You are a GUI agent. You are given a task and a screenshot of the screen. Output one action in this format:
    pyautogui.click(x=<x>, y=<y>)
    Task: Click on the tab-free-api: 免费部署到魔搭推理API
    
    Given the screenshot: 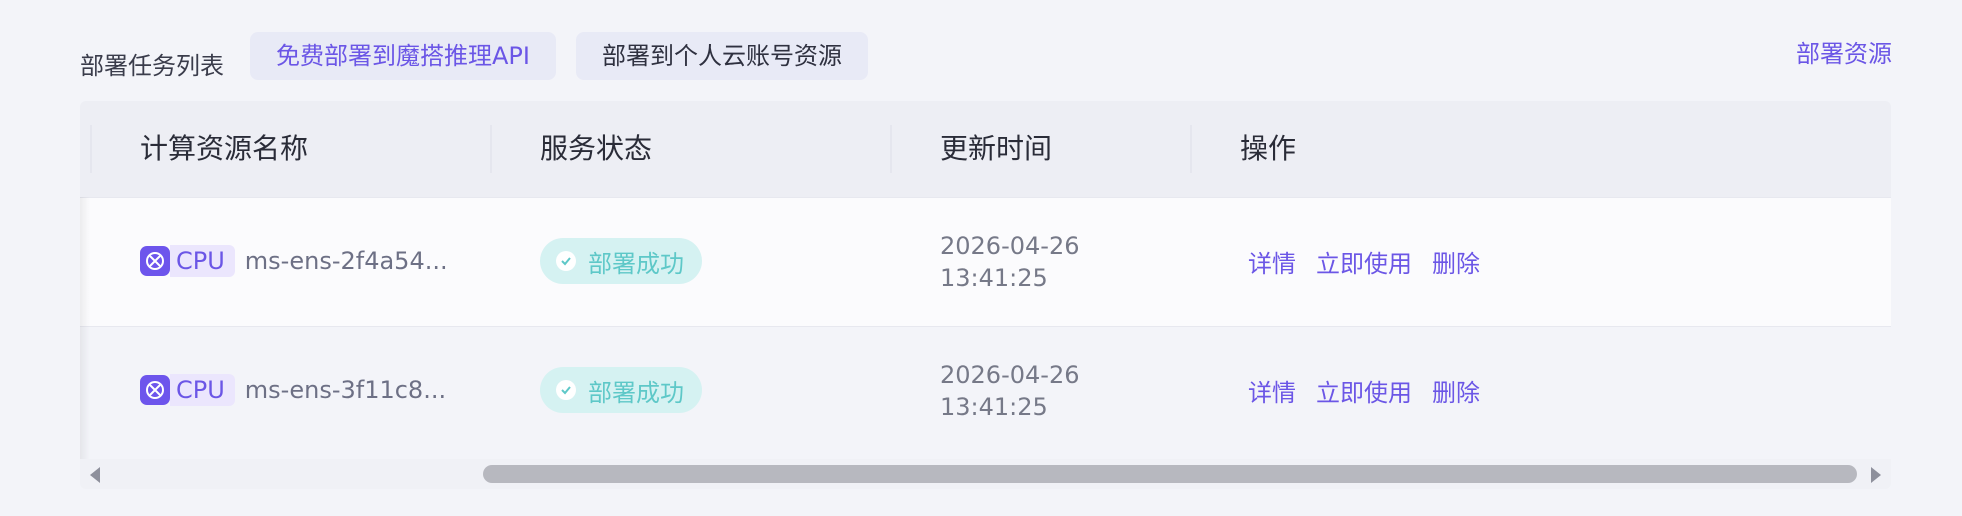 What is the action you would take?
    pyautogui.click(x=403, y=56)
    